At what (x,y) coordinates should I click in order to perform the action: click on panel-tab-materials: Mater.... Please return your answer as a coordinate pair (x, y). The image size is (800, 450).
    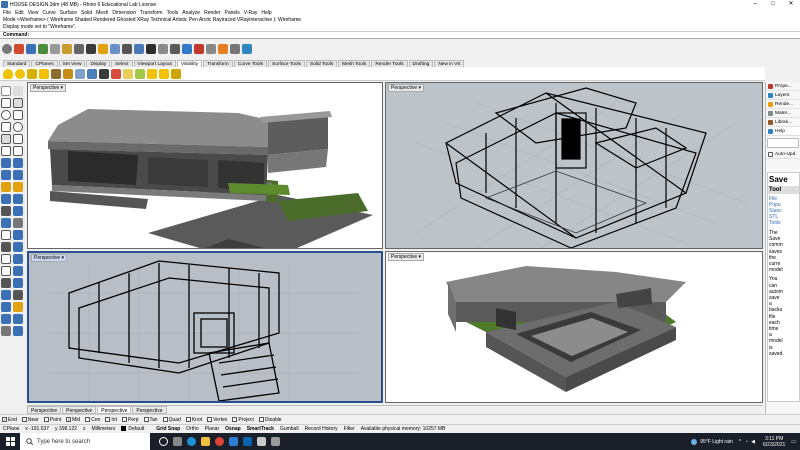
    Looking at the image, I should click on (783, 113).